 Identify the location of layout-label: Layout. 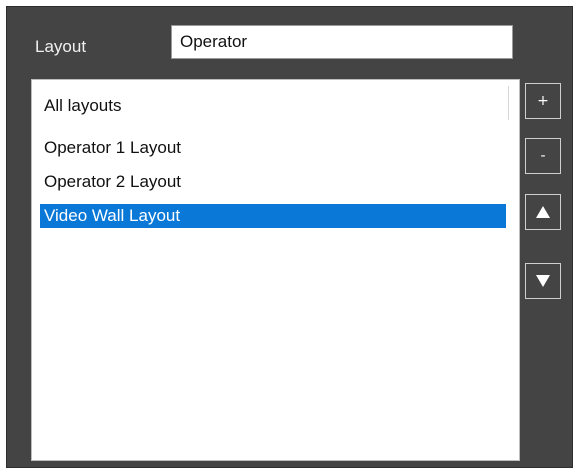
(61, 46).